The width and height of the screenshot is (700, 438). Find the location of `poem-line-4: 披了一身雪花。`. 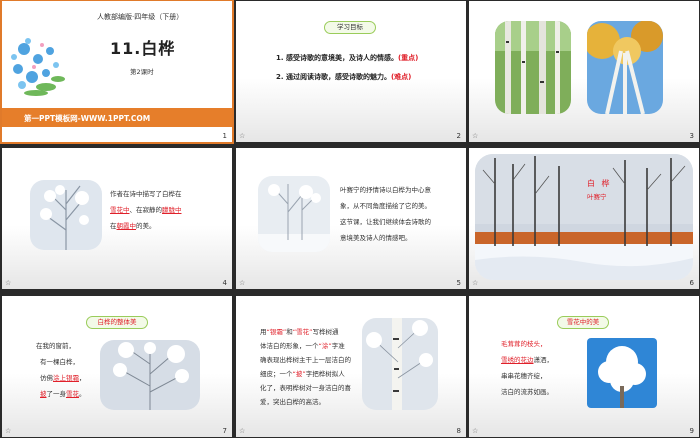

poem-line-4: 披了一身雪花。 is located at coordinates (63, 394).